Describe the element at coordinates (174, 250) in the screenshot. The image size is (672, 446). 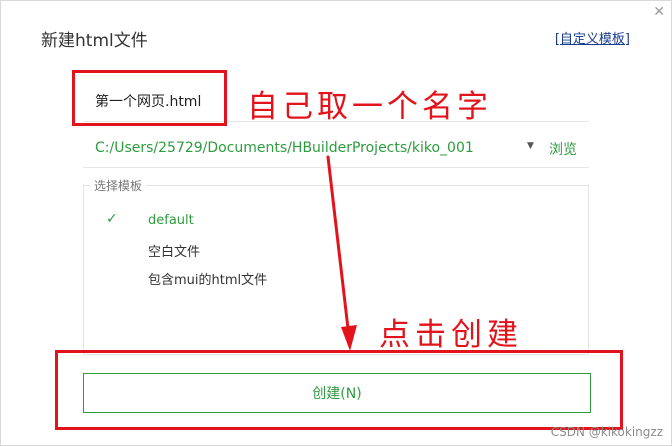
I see `template-item-blank: 空白文件` at that location.